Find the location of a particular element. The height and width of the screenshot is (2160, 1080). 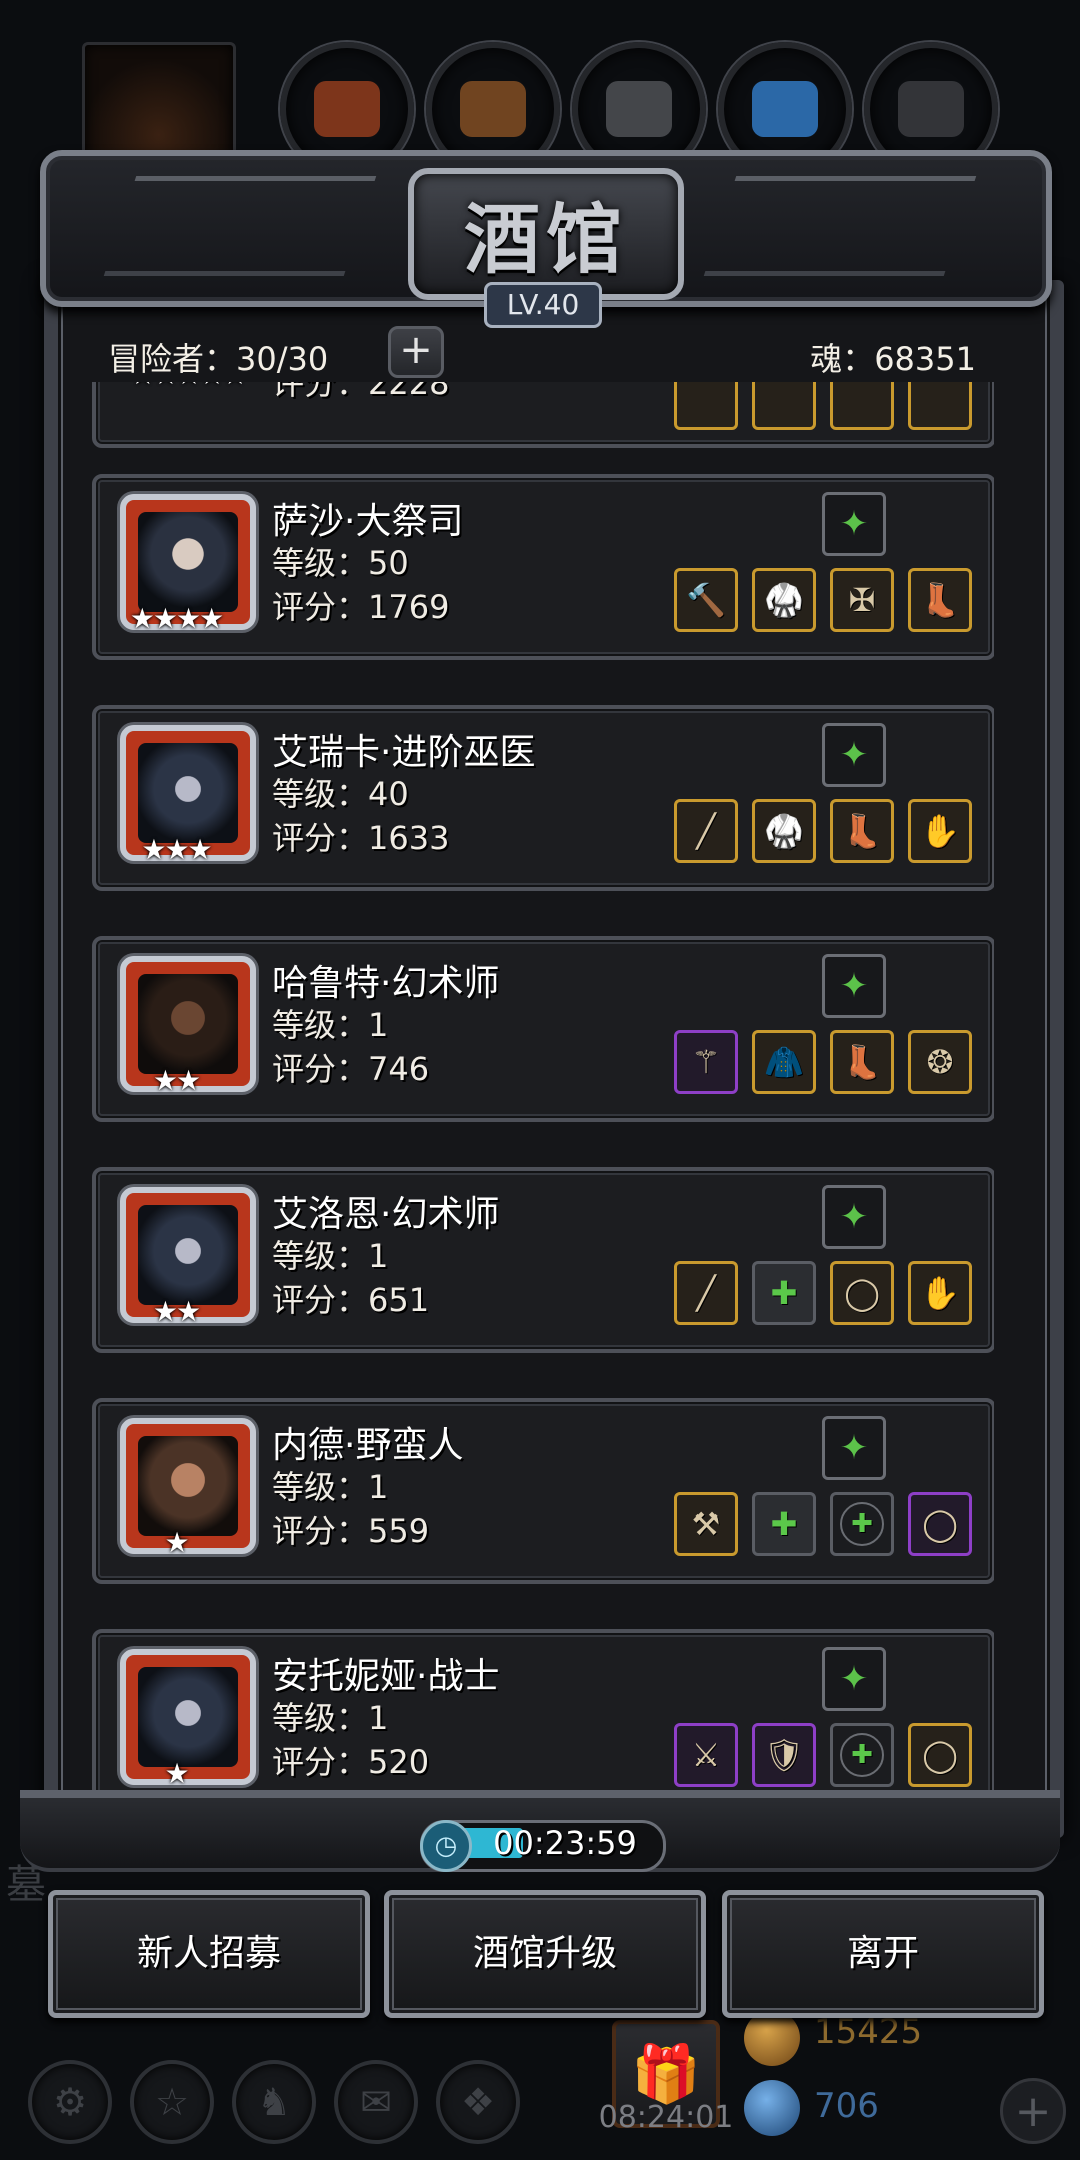

hero-score: 评分：559 is located at coordinates (351, 1531).